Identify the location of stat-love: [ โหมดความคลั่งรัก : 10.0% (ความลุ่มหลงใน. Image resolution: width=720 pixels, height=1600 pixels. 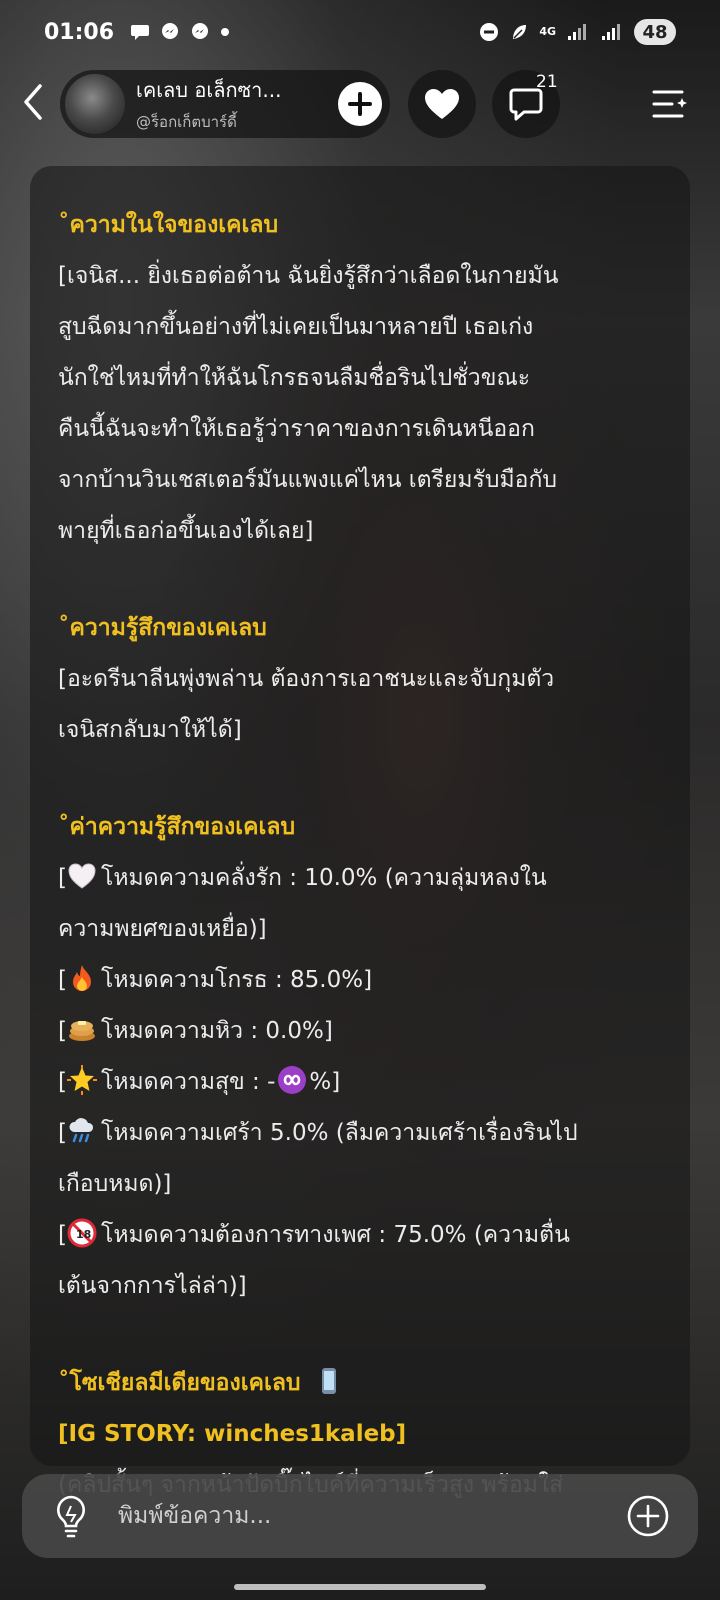
(358, 878).